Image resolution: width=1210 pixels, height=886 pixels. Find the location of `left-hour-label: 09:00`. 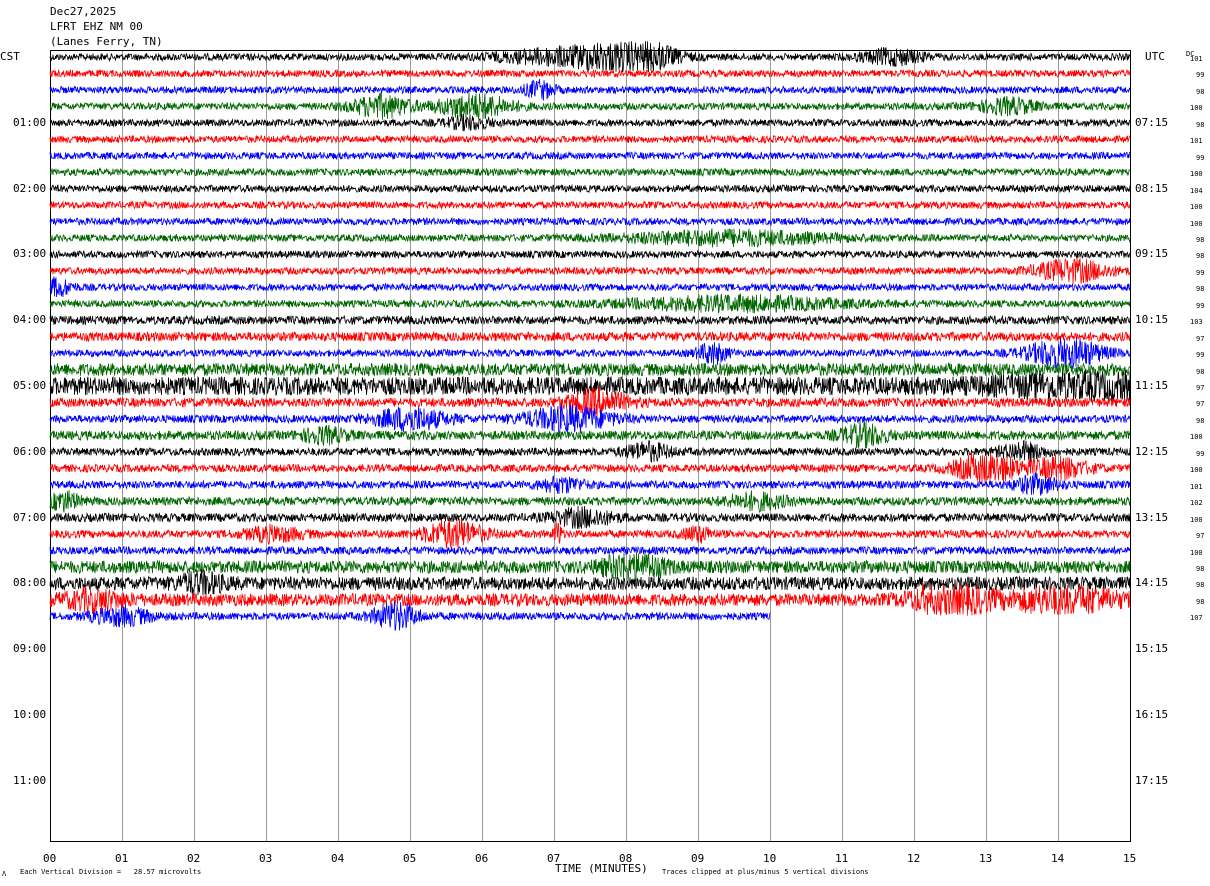

left-hour-label: 09:00 is located at coordinates (30, 649).